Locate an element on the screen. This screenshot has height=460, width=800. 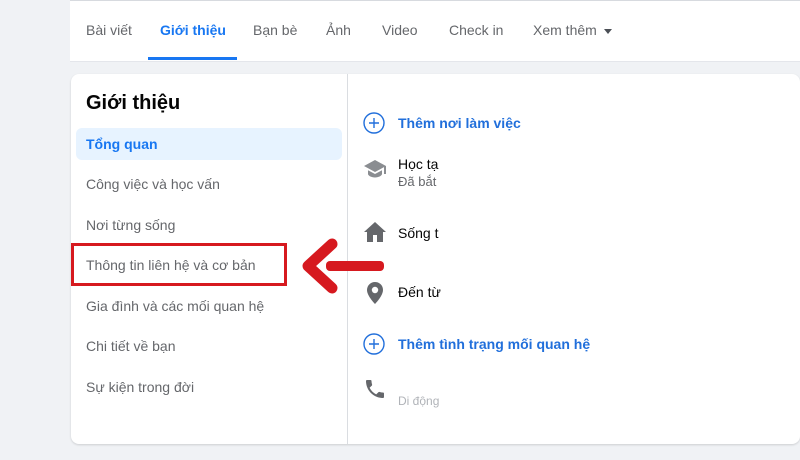
about-item-work-education: Công việc và học vấn is located at coordinates (209, 184).